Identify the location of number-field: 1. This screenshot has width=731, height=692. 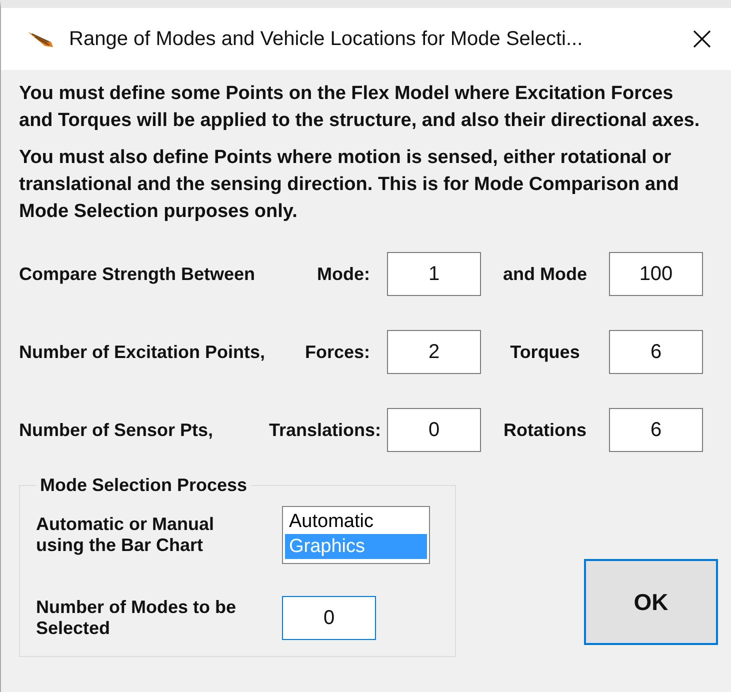
(434, 274).